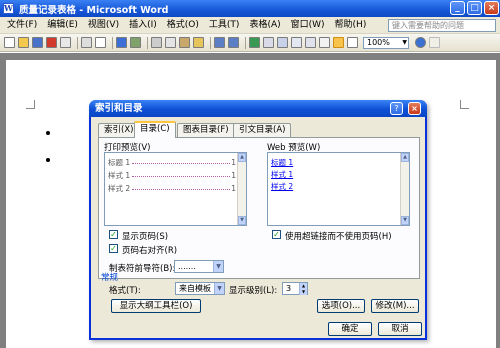  What do you see at coordinates (233, 42) in the screenshot?
I see `redo-icon` at bounding box center [233, 42].